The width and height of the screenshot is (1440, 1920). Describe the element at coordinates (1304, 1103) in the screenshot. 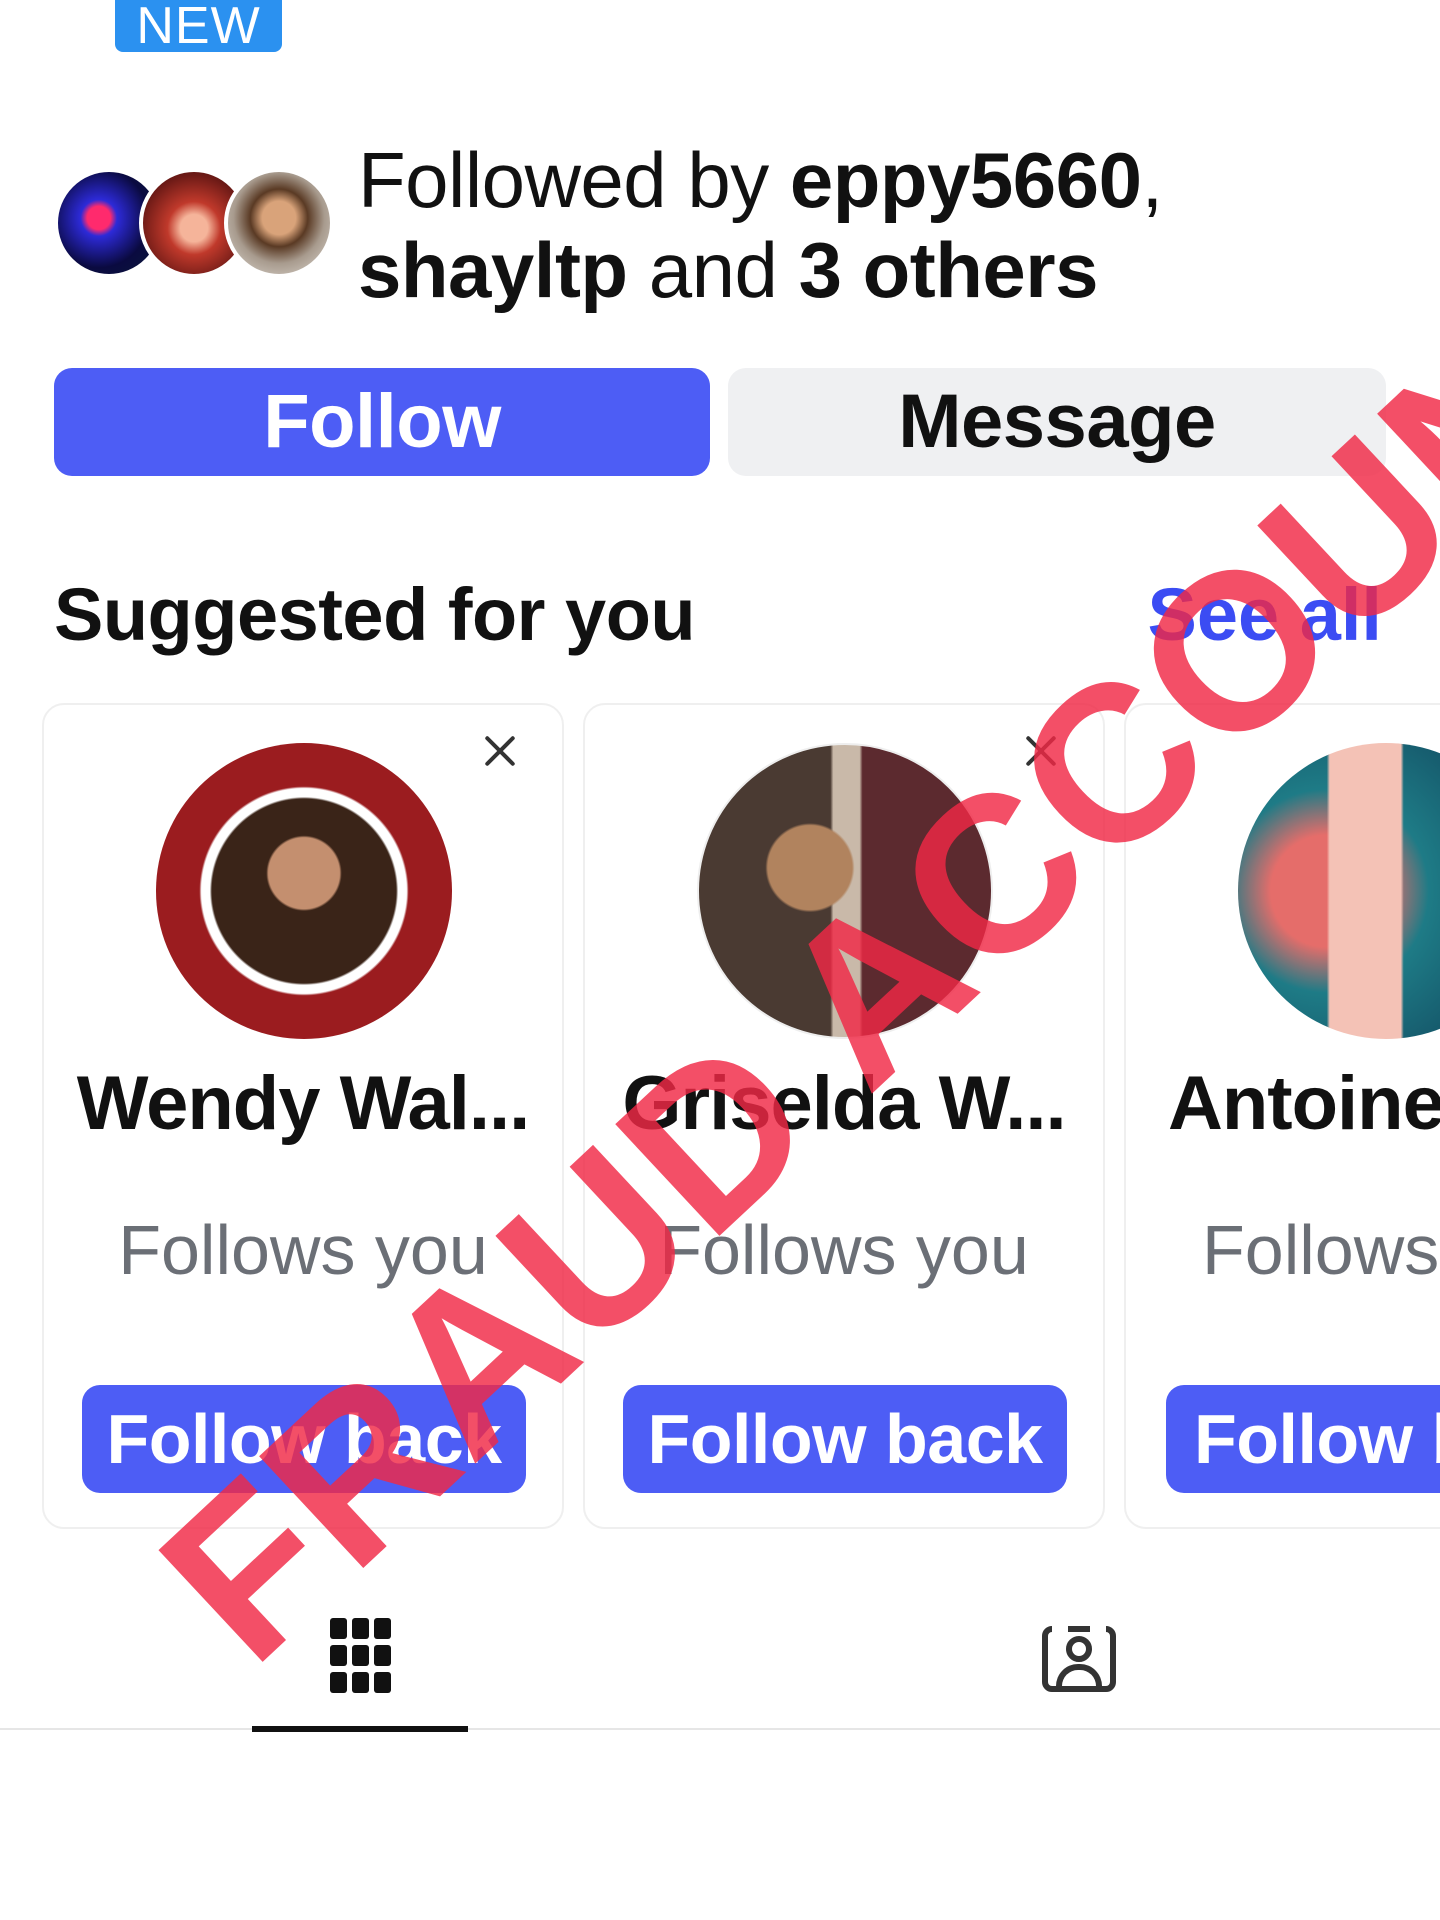

I see `suggestion-name: Antoine` at that location.